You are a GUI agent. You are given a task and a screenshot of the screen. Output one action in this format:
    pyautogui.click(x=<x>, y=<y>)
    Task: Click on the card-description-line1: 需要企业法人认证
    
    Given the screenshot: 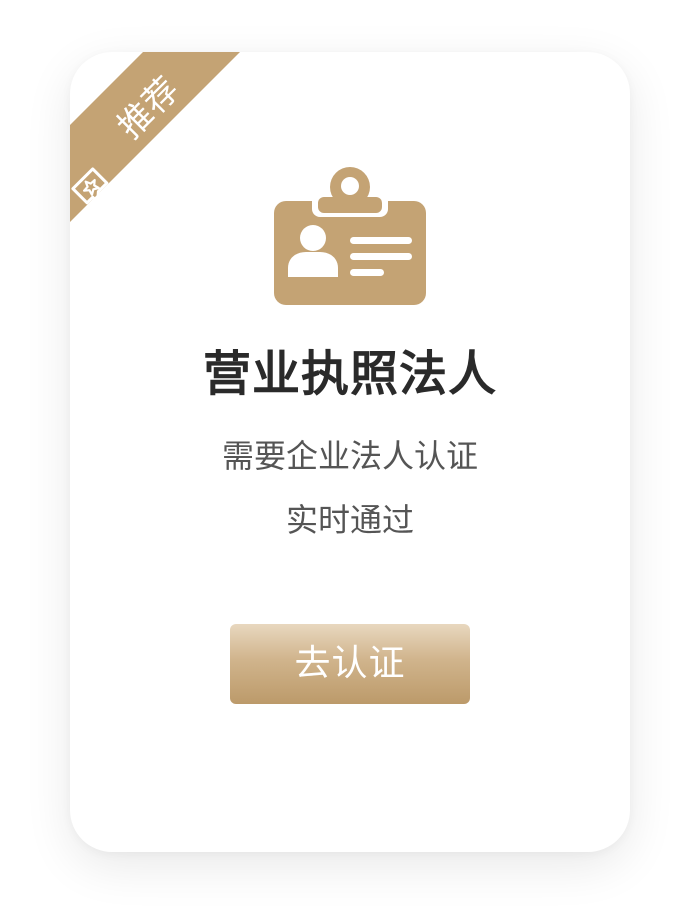 What is the action you would take?
    pyautogui.click(x=349, y=456)
    